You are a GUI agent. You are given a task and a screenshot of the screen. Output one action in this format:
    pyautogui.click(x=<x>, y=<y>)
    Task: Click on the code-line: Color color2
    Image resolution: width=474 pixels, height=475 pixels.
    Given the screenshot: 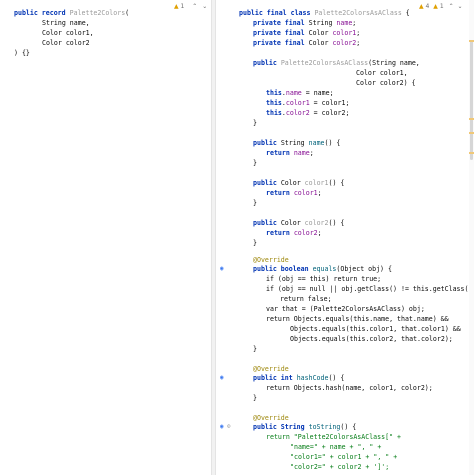 What is the action you would take?
    pyautogui.click(x=66, y=43)
    